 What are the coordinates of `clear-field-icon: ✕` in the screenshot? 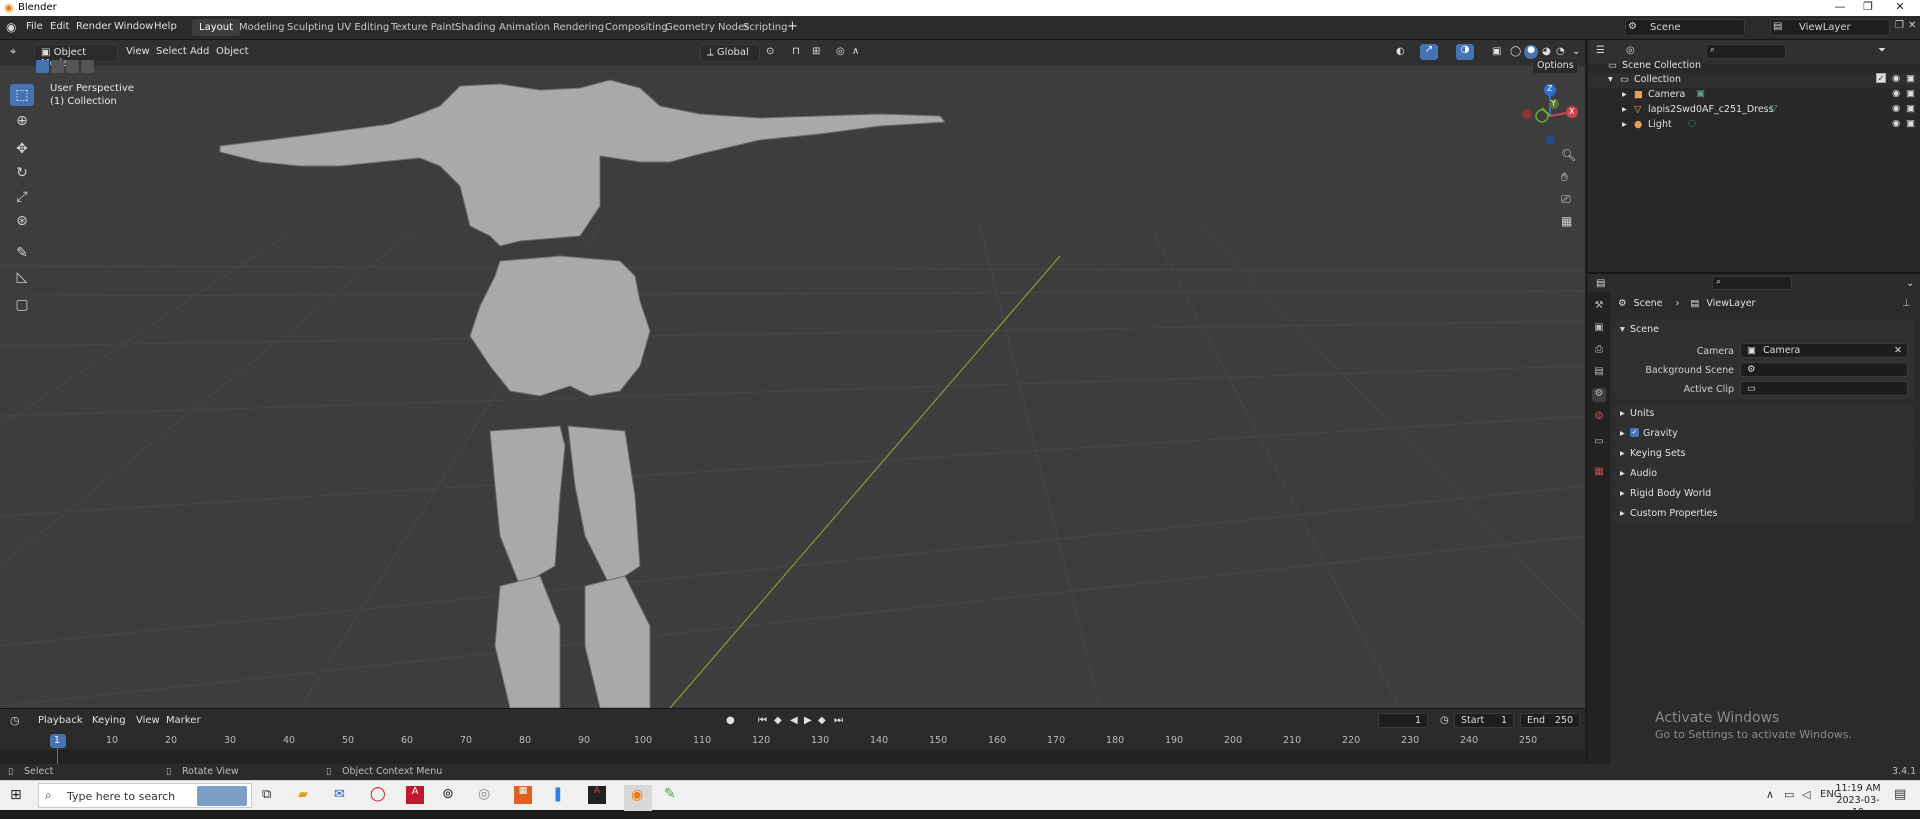 It's located at (1898, 350).